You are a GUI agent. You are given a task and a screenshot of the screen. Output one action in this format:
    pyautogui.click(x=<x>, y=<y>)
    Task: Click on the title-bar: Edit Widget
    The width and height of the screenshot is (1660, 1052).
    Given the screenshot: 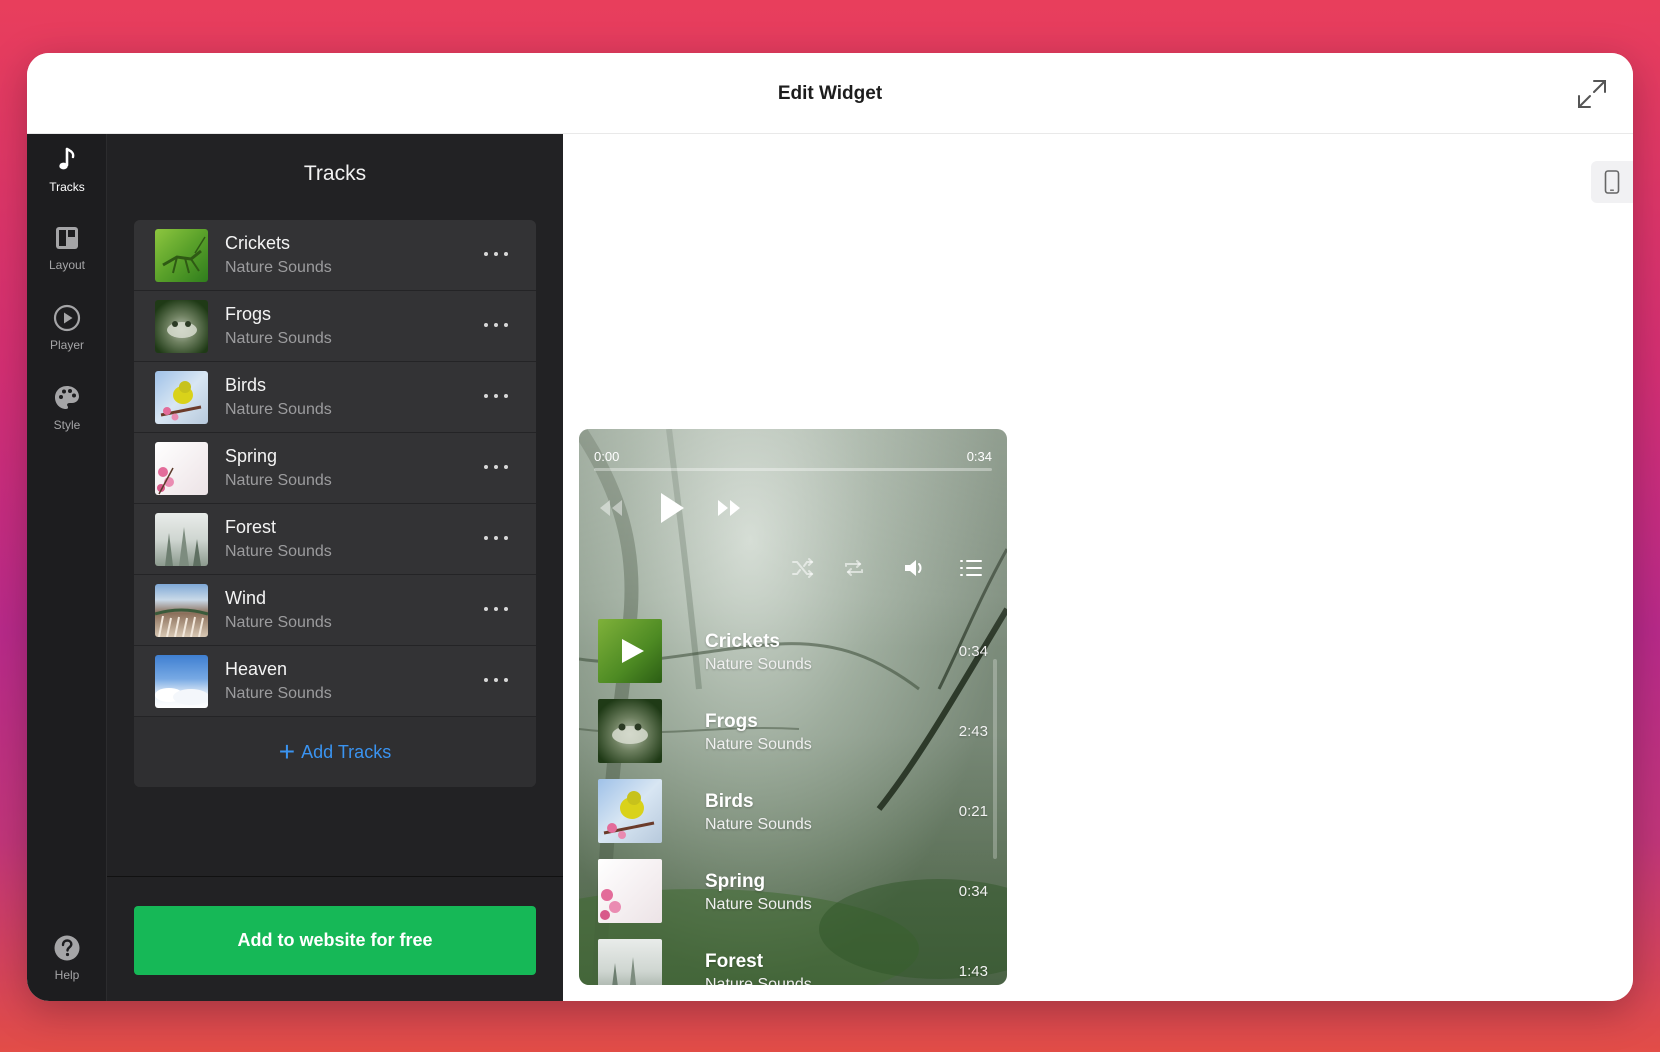 What is the action you would take?
    pyautogui.click(x=830, y=93)
    